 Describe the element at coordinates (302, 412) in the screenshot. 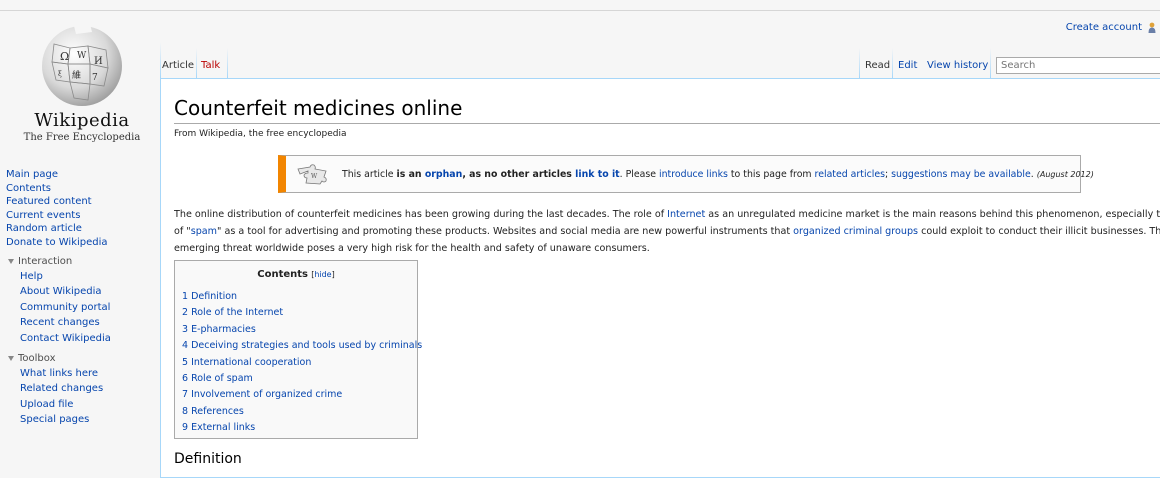

I see `toc-item-references: 8 References` at that location.